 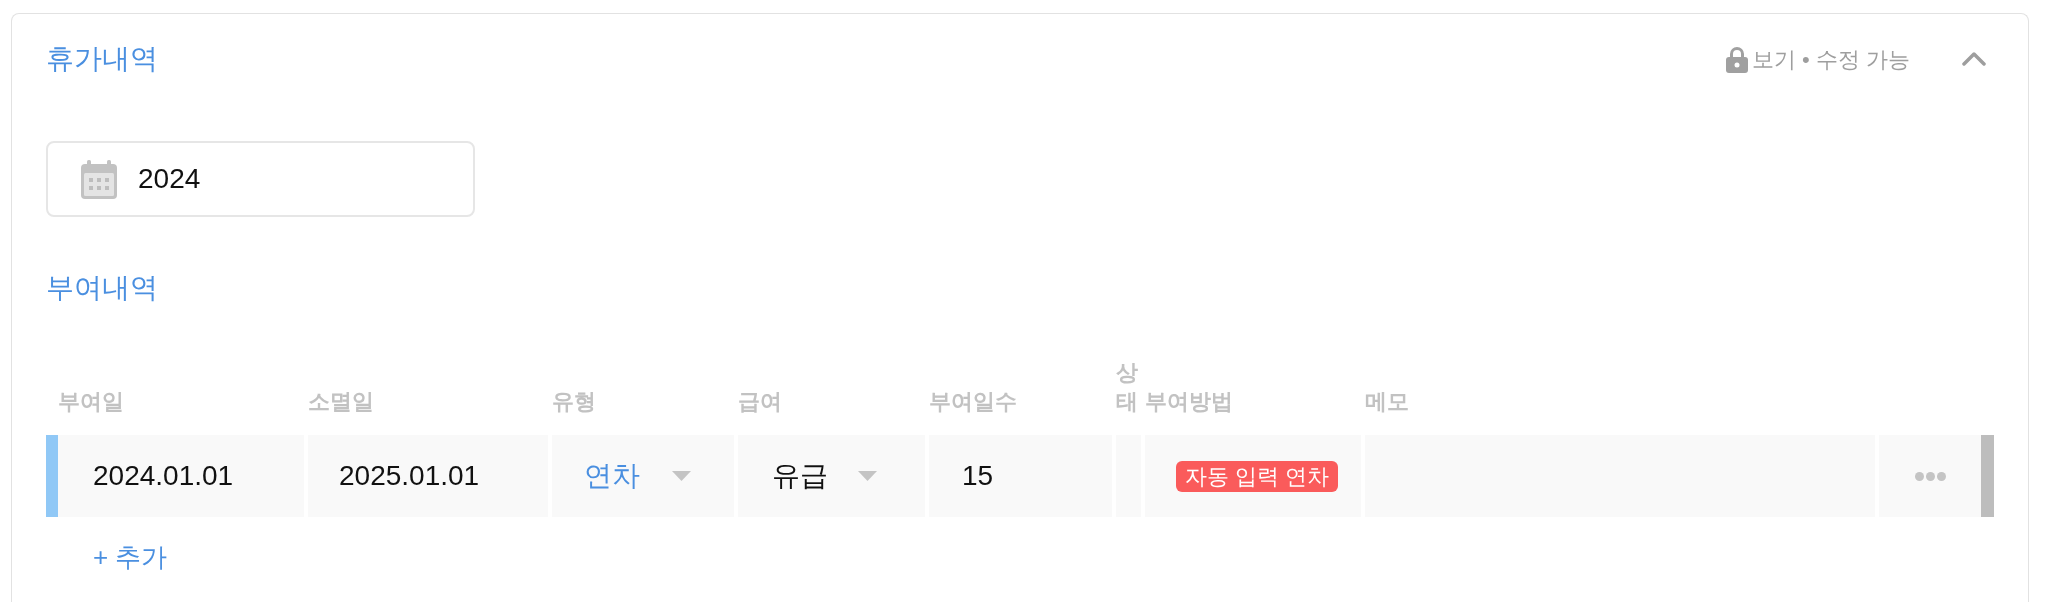 What do you see at coordinates (99, 179) in the screenshot?
I see `calendar-icon` at bounding box center [99, 179].